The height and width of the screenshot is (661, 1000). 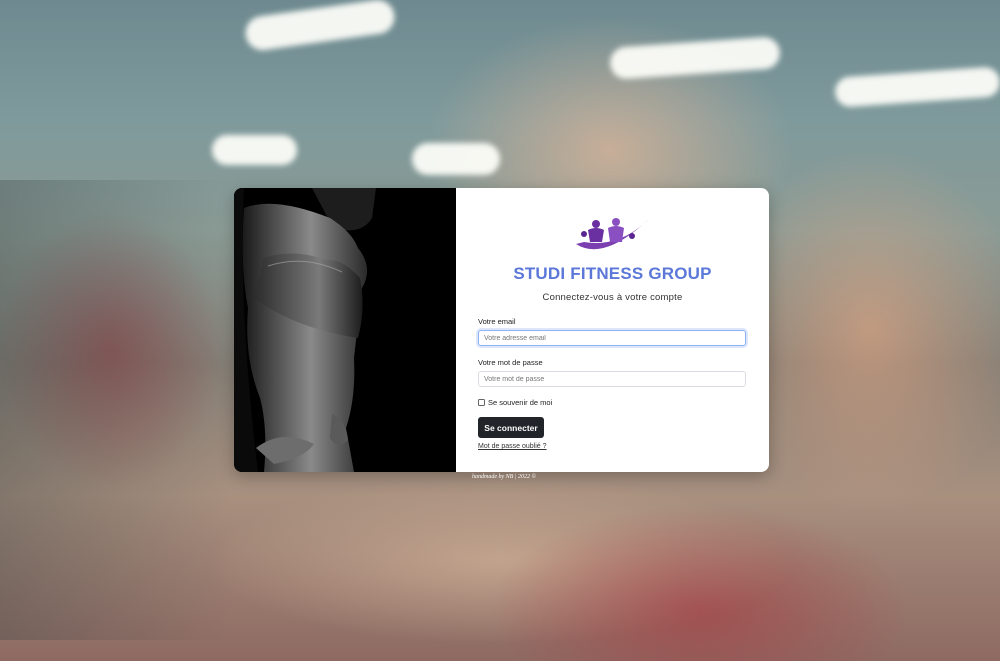 What do you see at coordinates (612, 338) in the screenshot?
I see `email-input` at bounding box center [612, 338].